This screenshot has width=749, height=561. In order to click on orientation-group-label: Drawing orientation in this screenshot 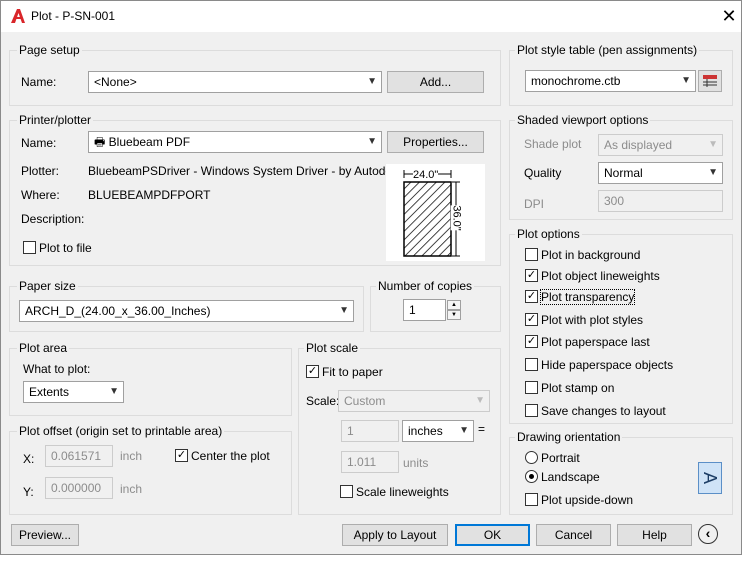, I will do `click(569, 437)`.